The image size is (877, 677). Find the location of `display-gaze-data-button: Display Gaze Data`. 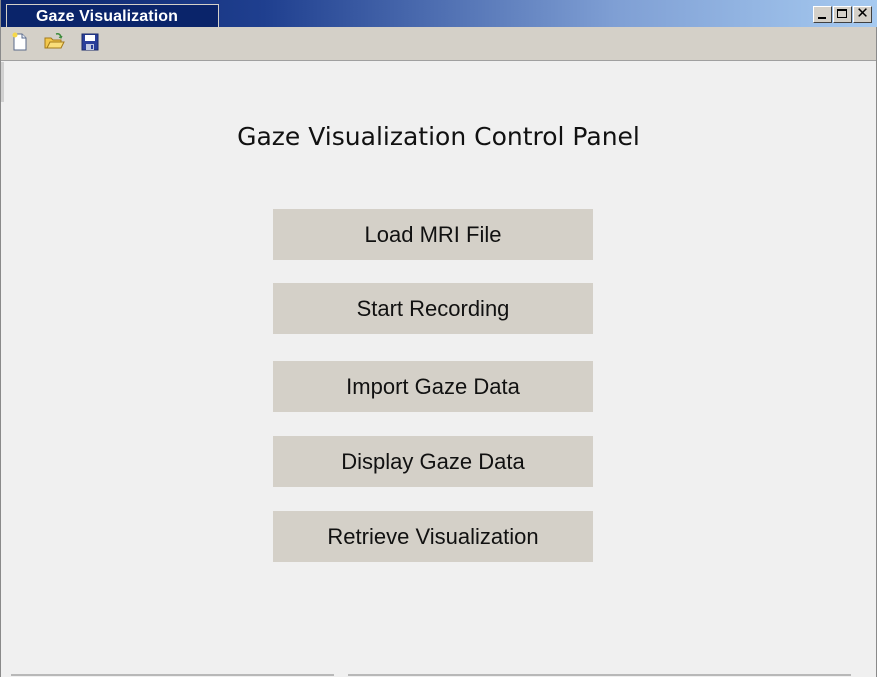

display-gaze-data-button: Display Gaze Data is located at coordinates (433, 461).